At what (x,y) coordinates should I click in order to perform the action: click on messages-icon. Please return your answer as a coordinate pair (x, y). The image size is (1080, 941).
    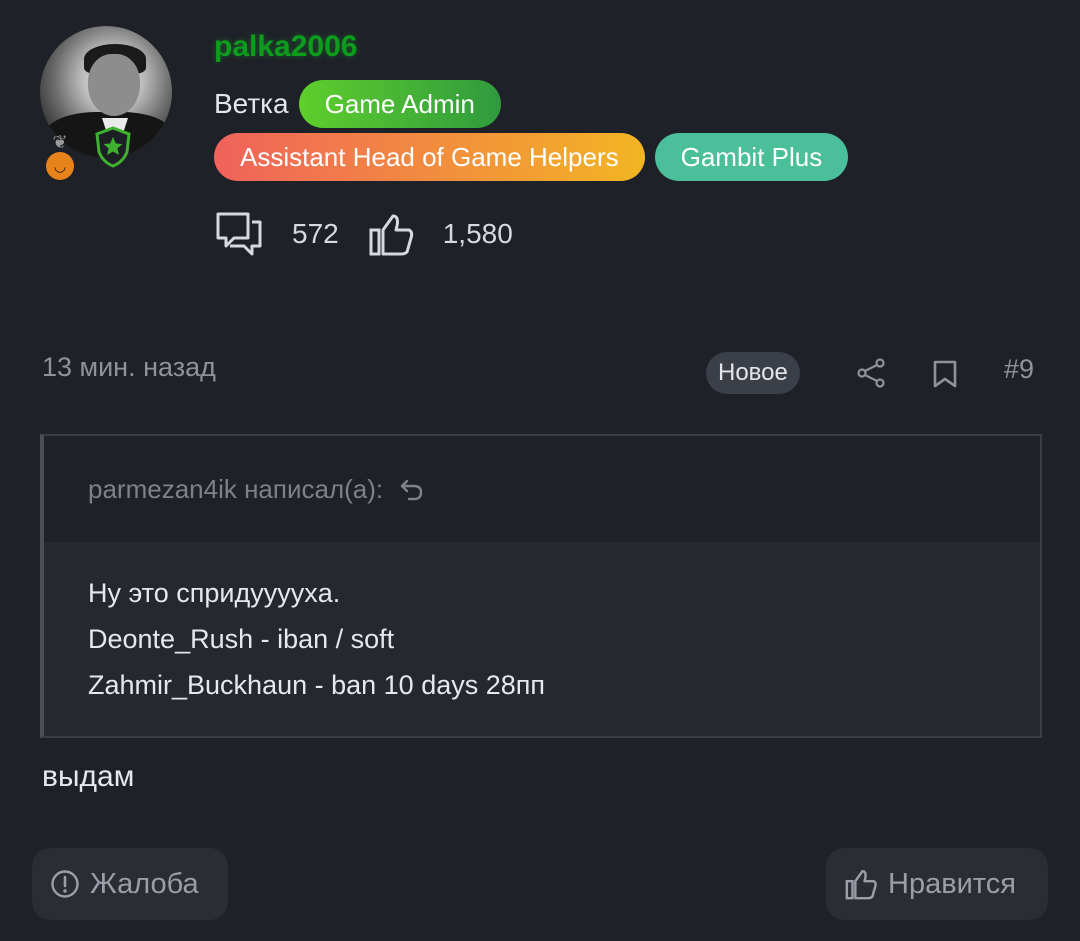
    Looking at the image, I should click on (239, 234).